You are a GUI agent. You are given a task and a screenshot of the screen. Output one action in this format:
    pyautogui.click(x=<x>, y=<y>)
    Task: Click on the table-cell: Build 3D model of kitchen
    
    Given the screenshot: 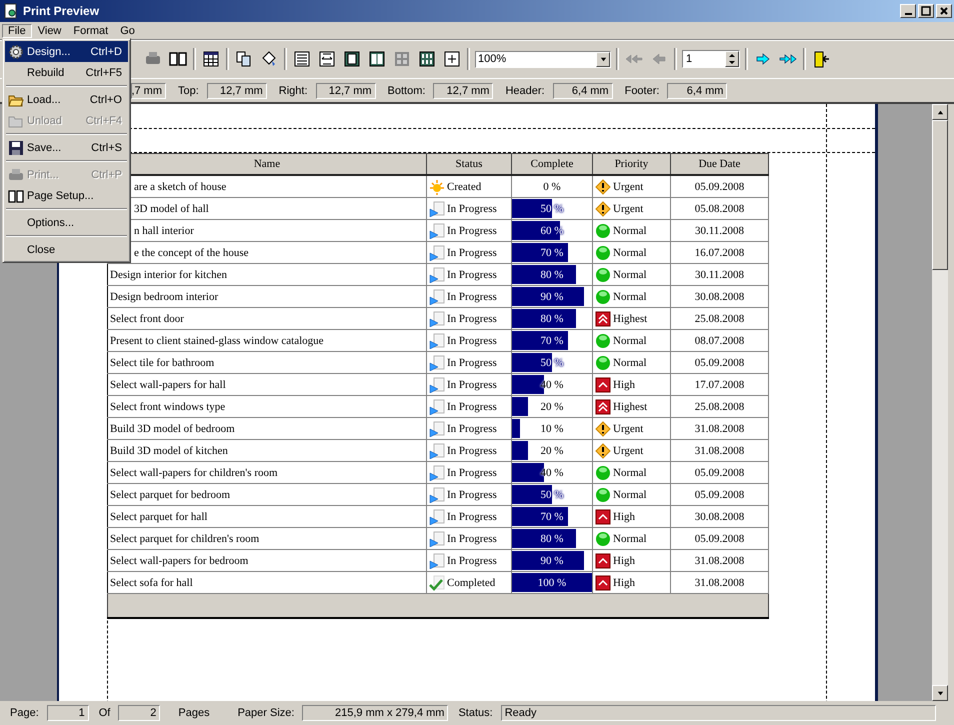 What is the action you would take?
    pyautogui.click(x=169, y=450)
    